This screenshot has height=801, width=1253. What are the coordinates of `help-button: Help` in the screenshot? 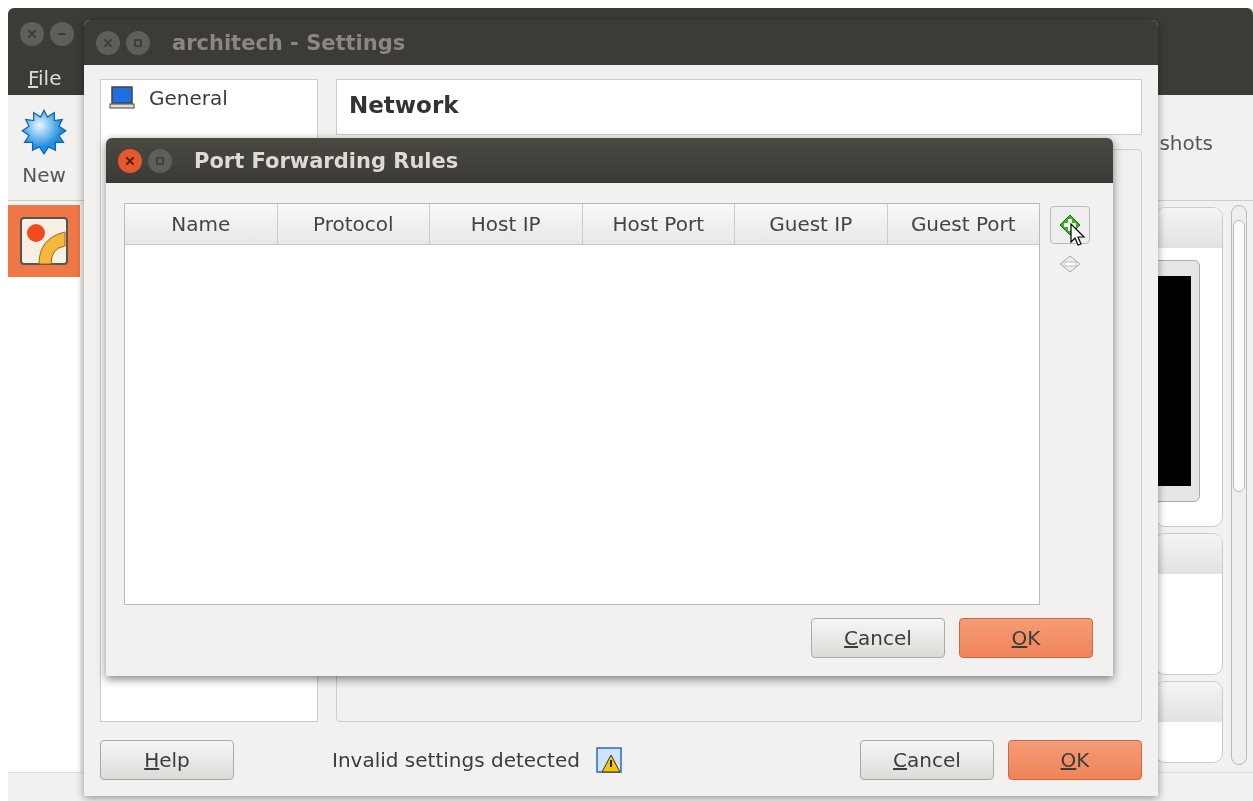 It's located at (167, 760).